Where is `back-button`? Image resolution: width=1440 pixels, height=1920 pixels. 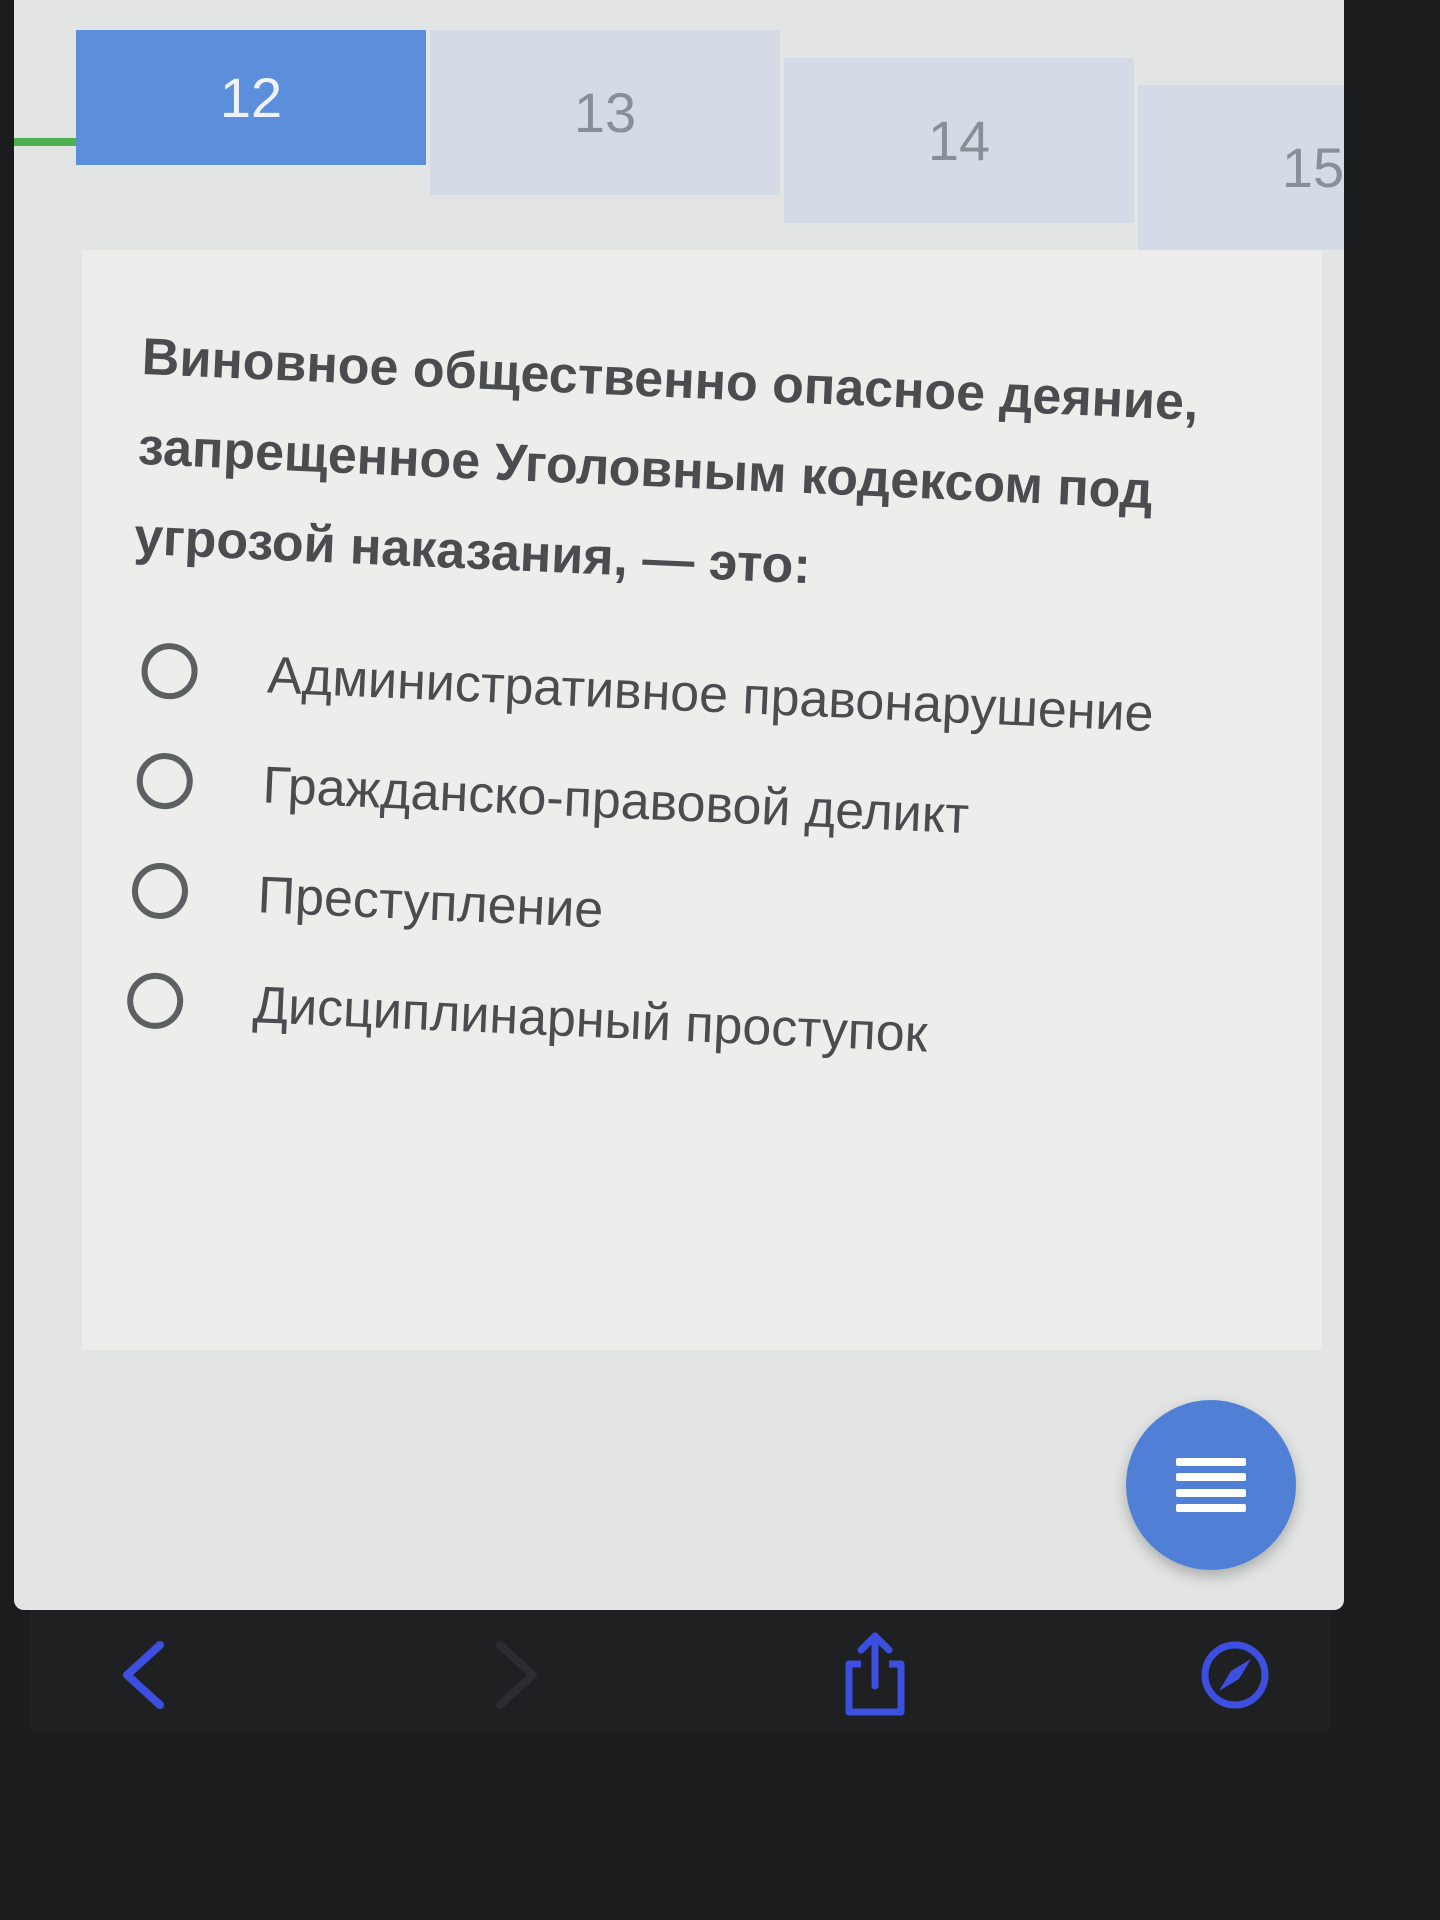 back-button is located at coordinates (145, 1675).